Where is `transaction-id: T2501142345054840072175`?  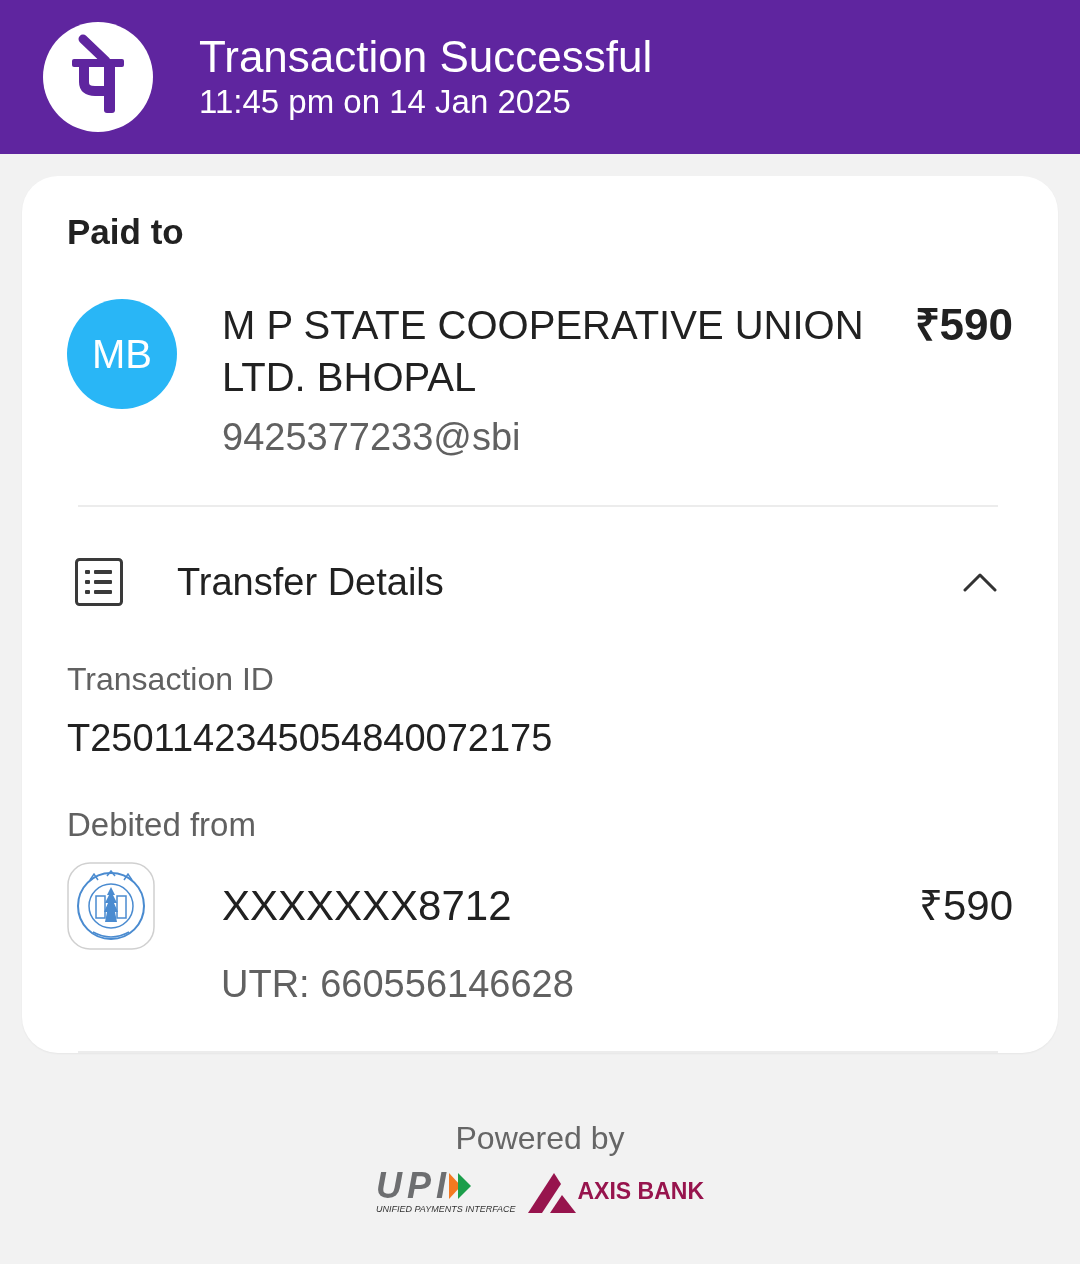
transaction-id: T2501142345054840072175 is located at coordinates (310, 738).